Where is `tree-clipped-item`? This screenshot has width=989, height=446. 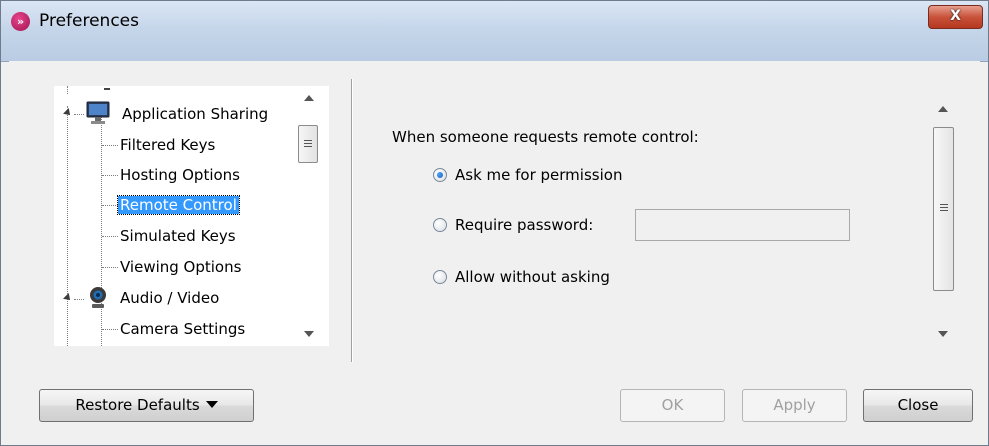 tree-clipped-item is located at coordinates (107, 89).